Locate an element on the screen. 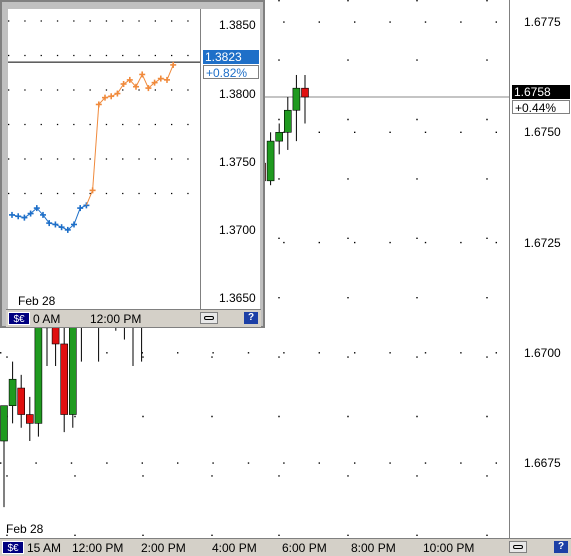  main-date-label: Feb 28 is located at coordinates (25, 529).